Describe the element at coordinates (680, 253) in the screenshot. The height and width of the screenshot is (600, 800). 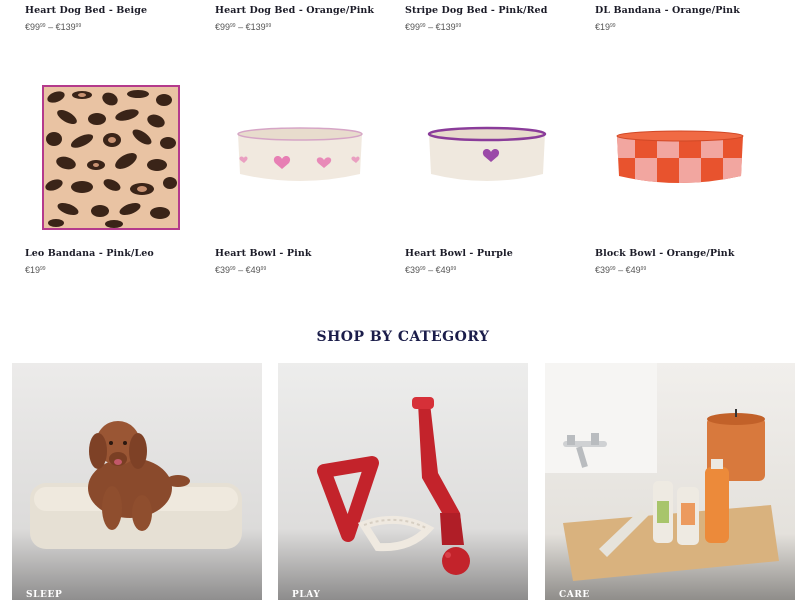
I see `product-name: Block Bowl - Orange/Pink` at that location.